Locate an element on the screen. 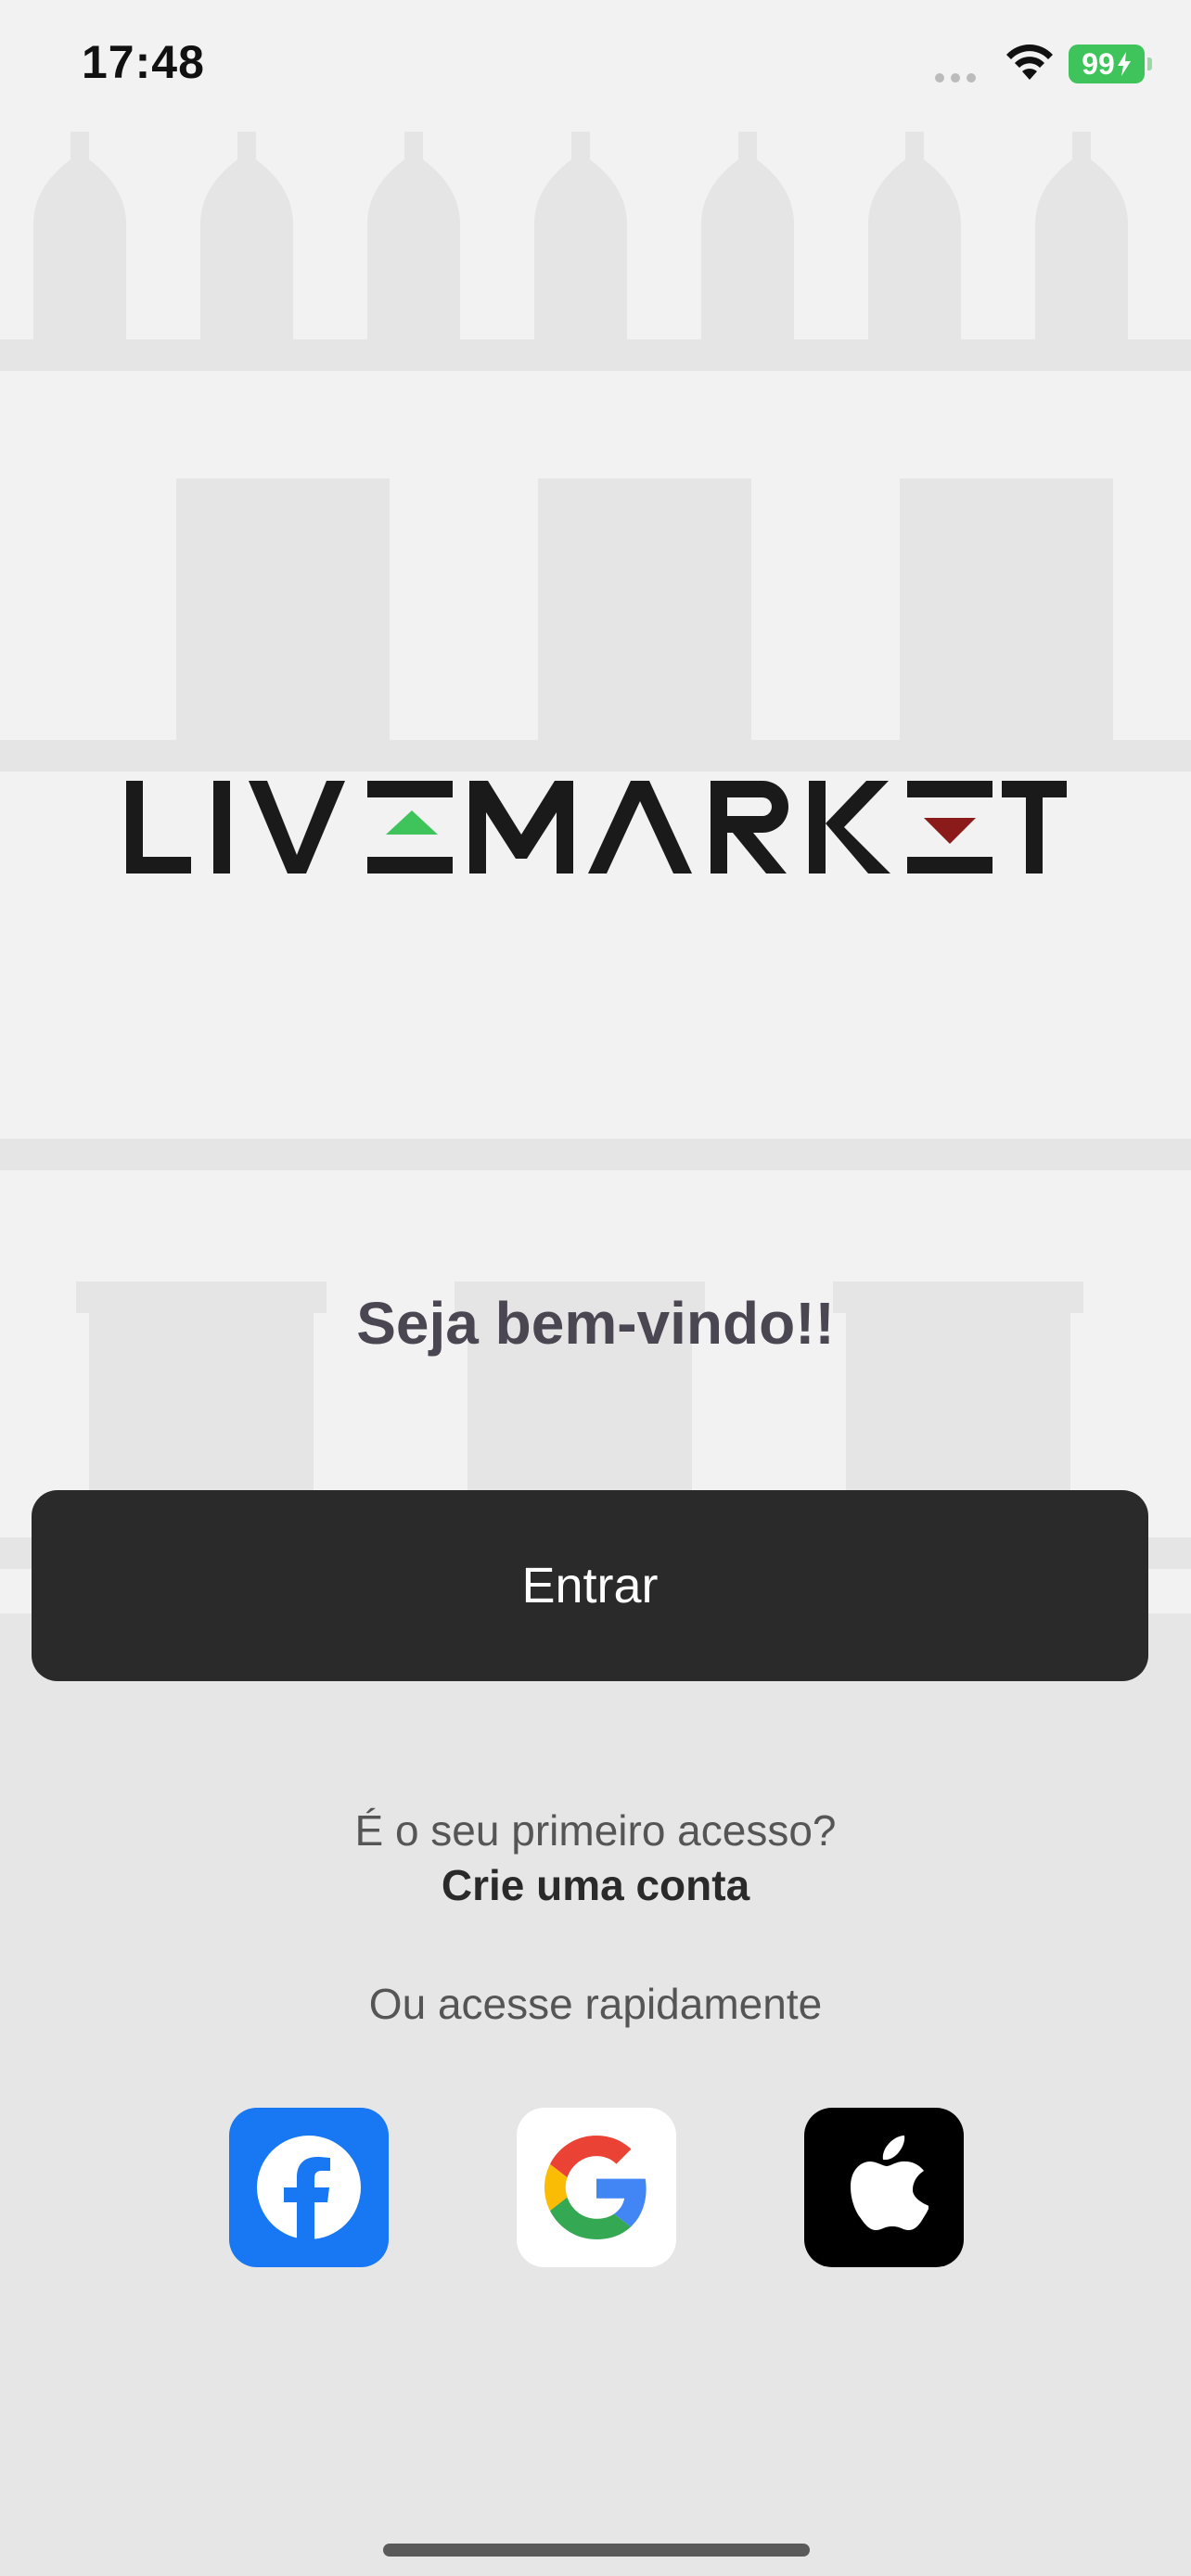 The height and width of the screenshot is (2576, 1191). facebook-icon is located at coordinates (309, 2188).